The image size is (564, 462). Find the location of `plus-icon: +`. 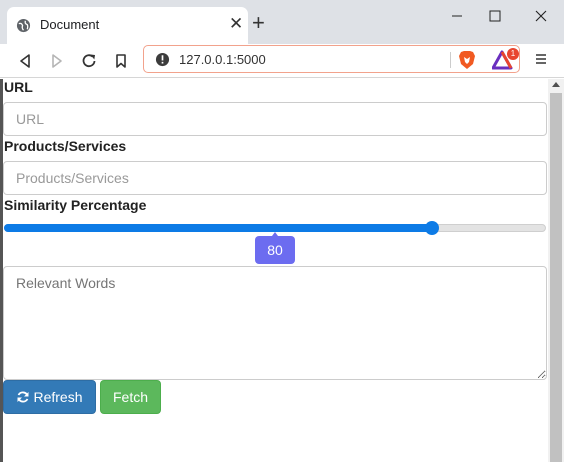

plus-icon: + is located at coordinates (258, 23).